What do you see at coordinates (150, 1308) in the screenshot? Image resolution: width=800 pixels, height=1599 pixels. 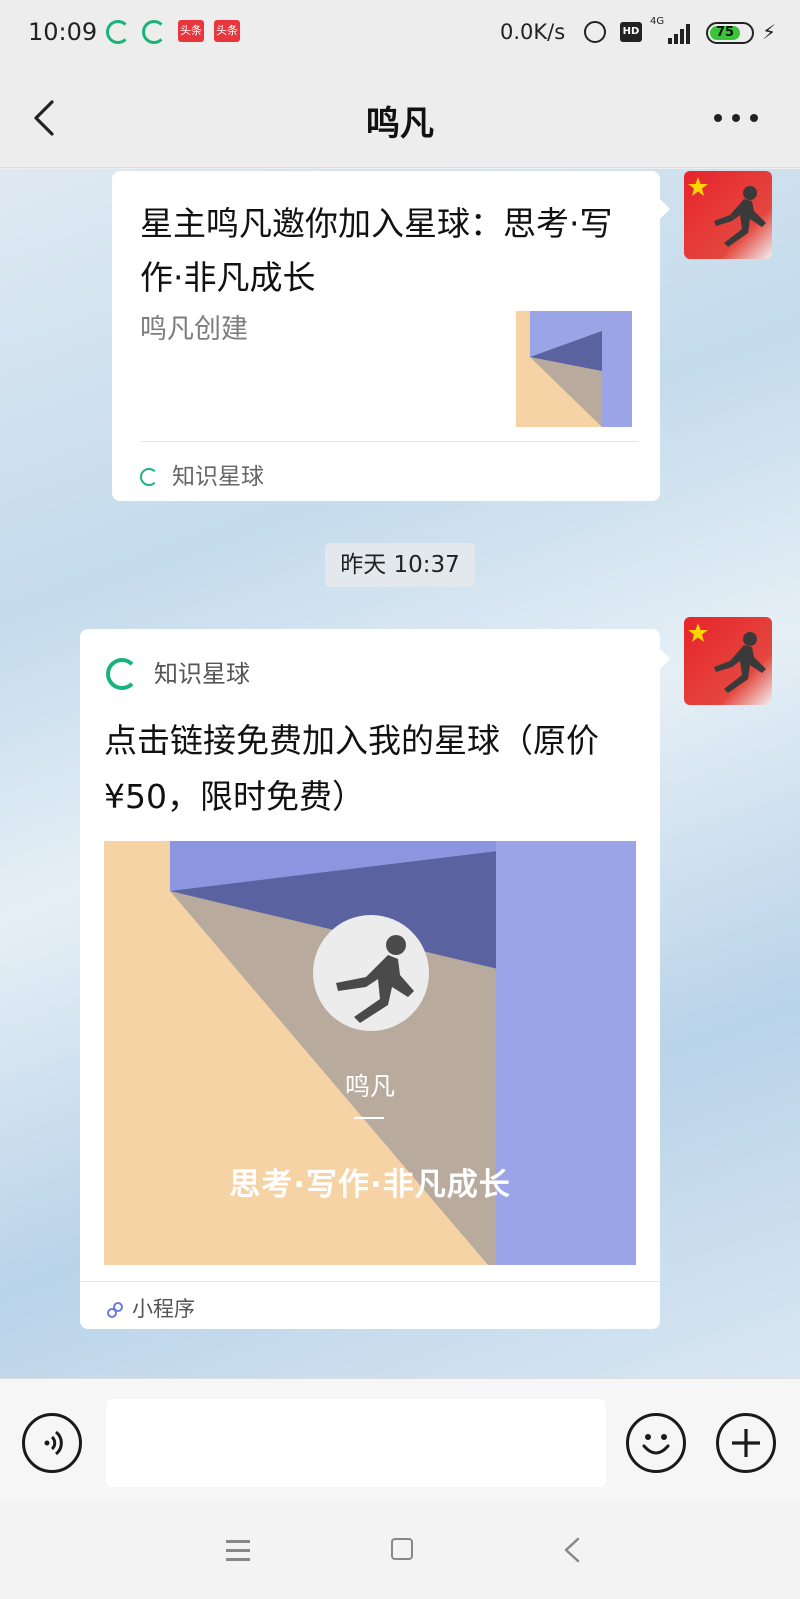 I see `mini-program-footer: 小程序` at bounding box center [150, 1308].